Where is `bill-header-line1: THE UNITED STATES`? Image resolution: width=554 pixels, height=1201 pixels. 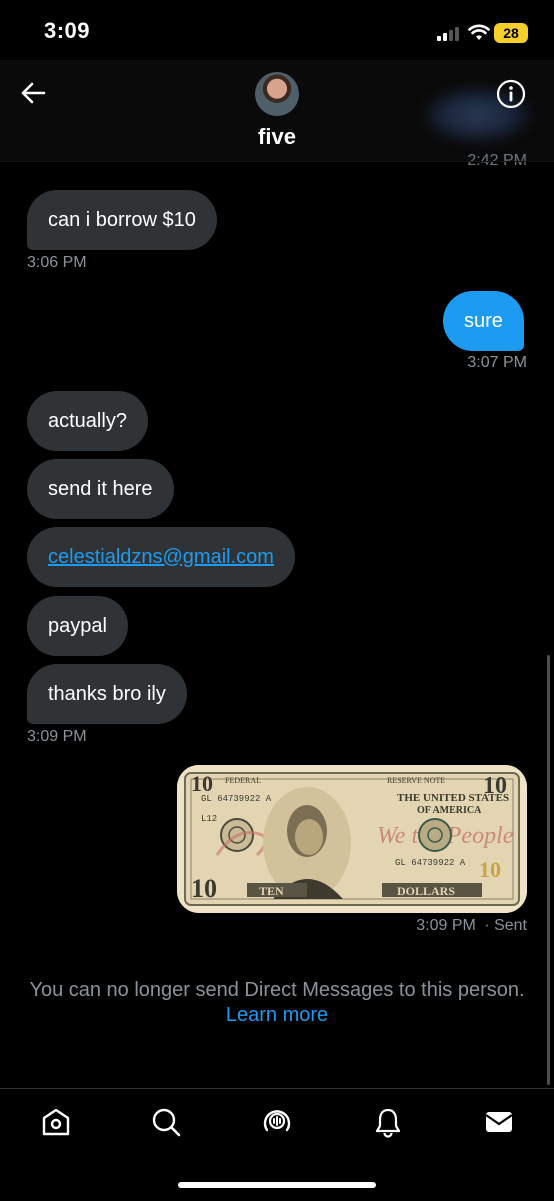 bill-header-line1: THE UNITED STATES is located at coordinates (453, 798).